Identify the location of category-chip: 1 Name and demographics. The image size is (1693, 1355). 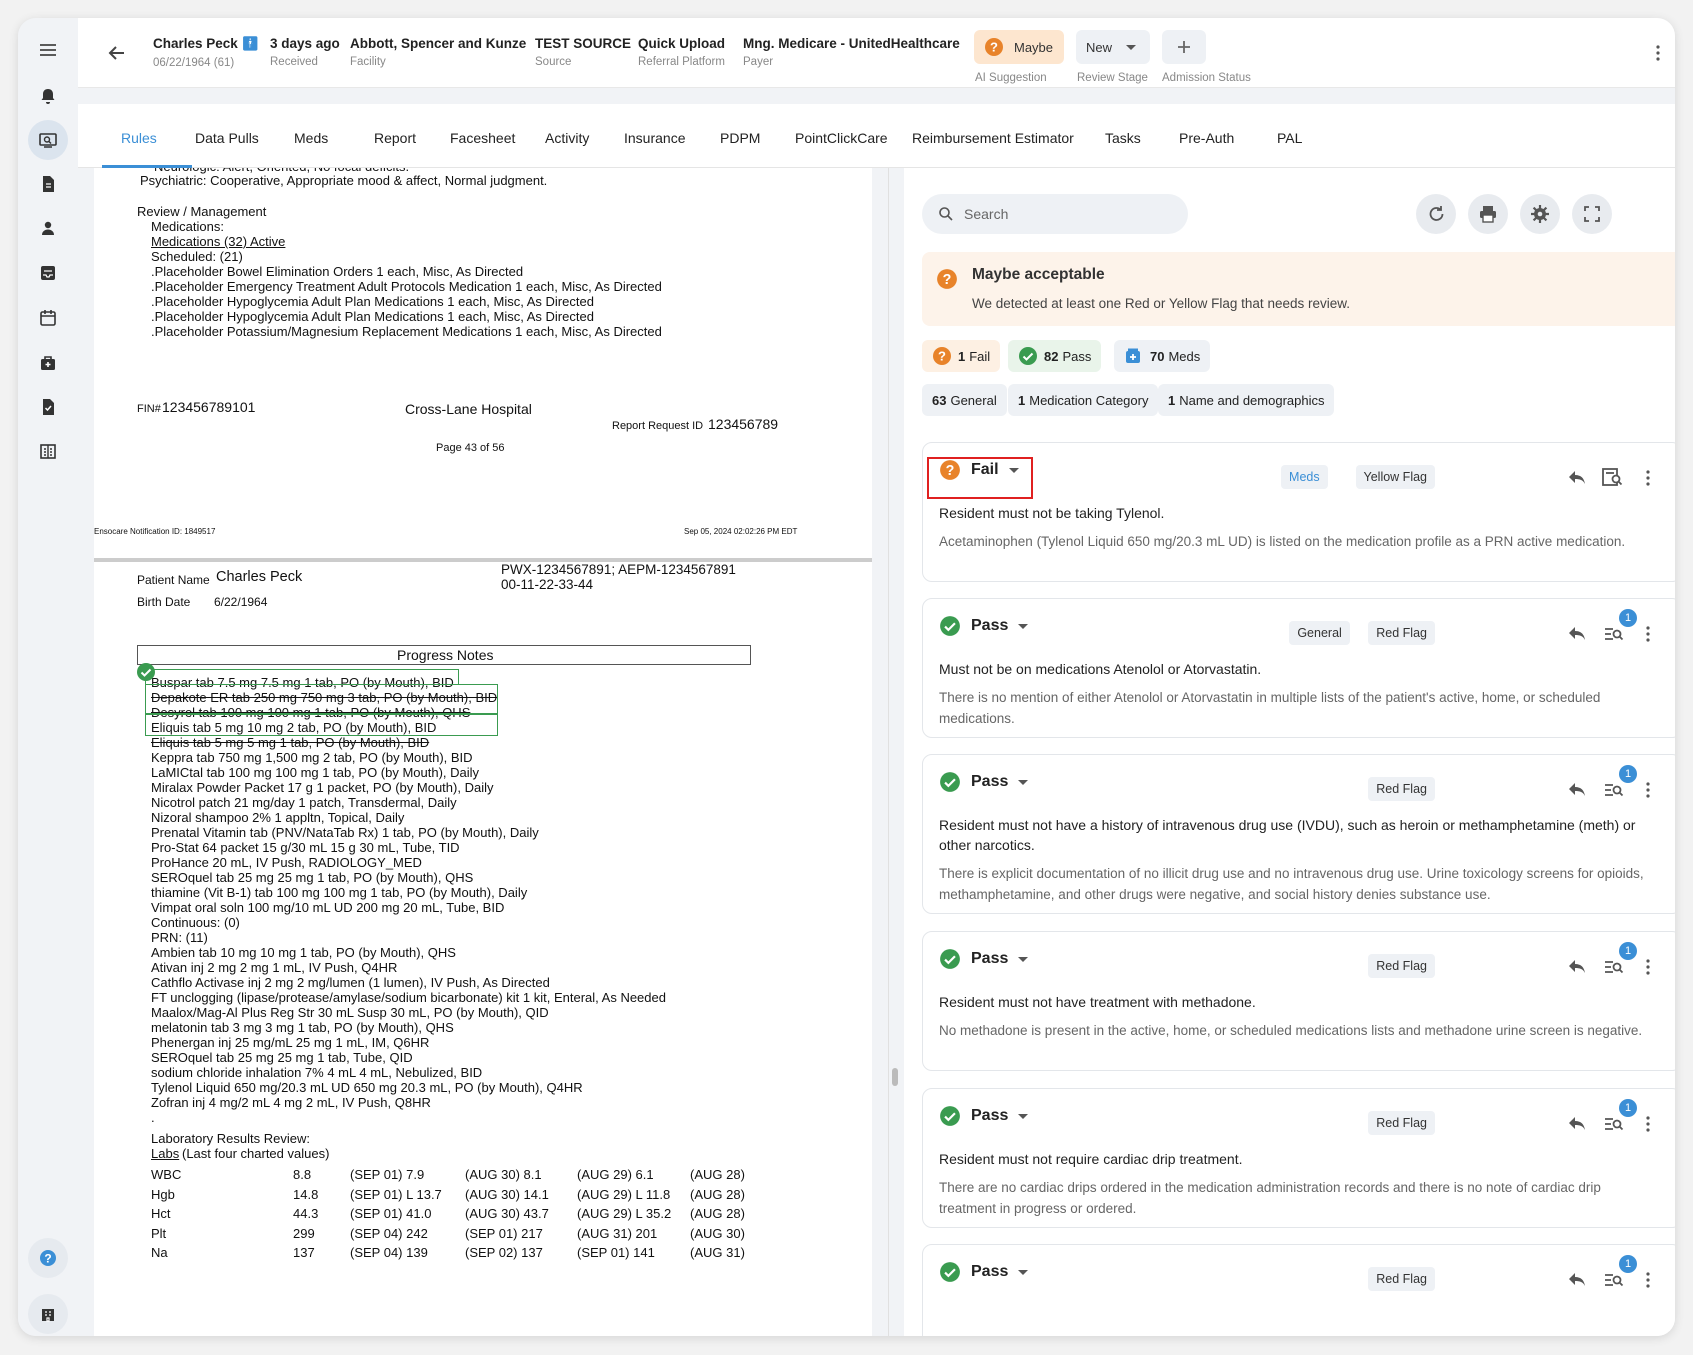
(1246, 400).